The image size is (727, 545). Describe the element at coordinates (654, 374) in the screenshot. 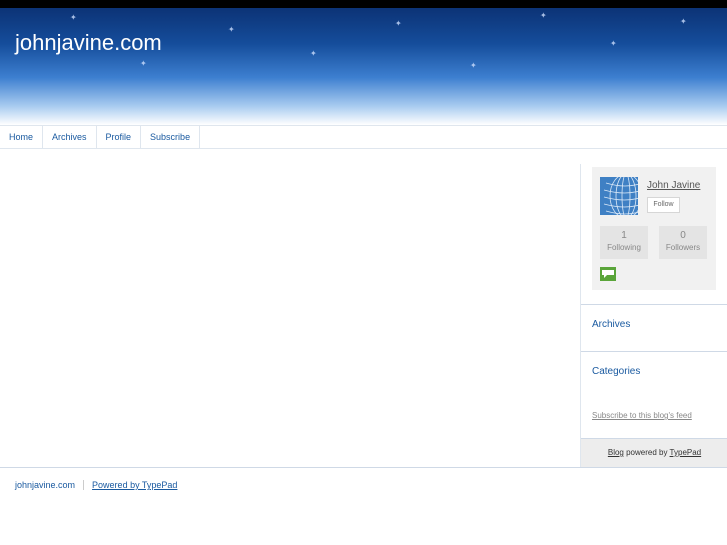

I see `categories-section: Categories` at that location.